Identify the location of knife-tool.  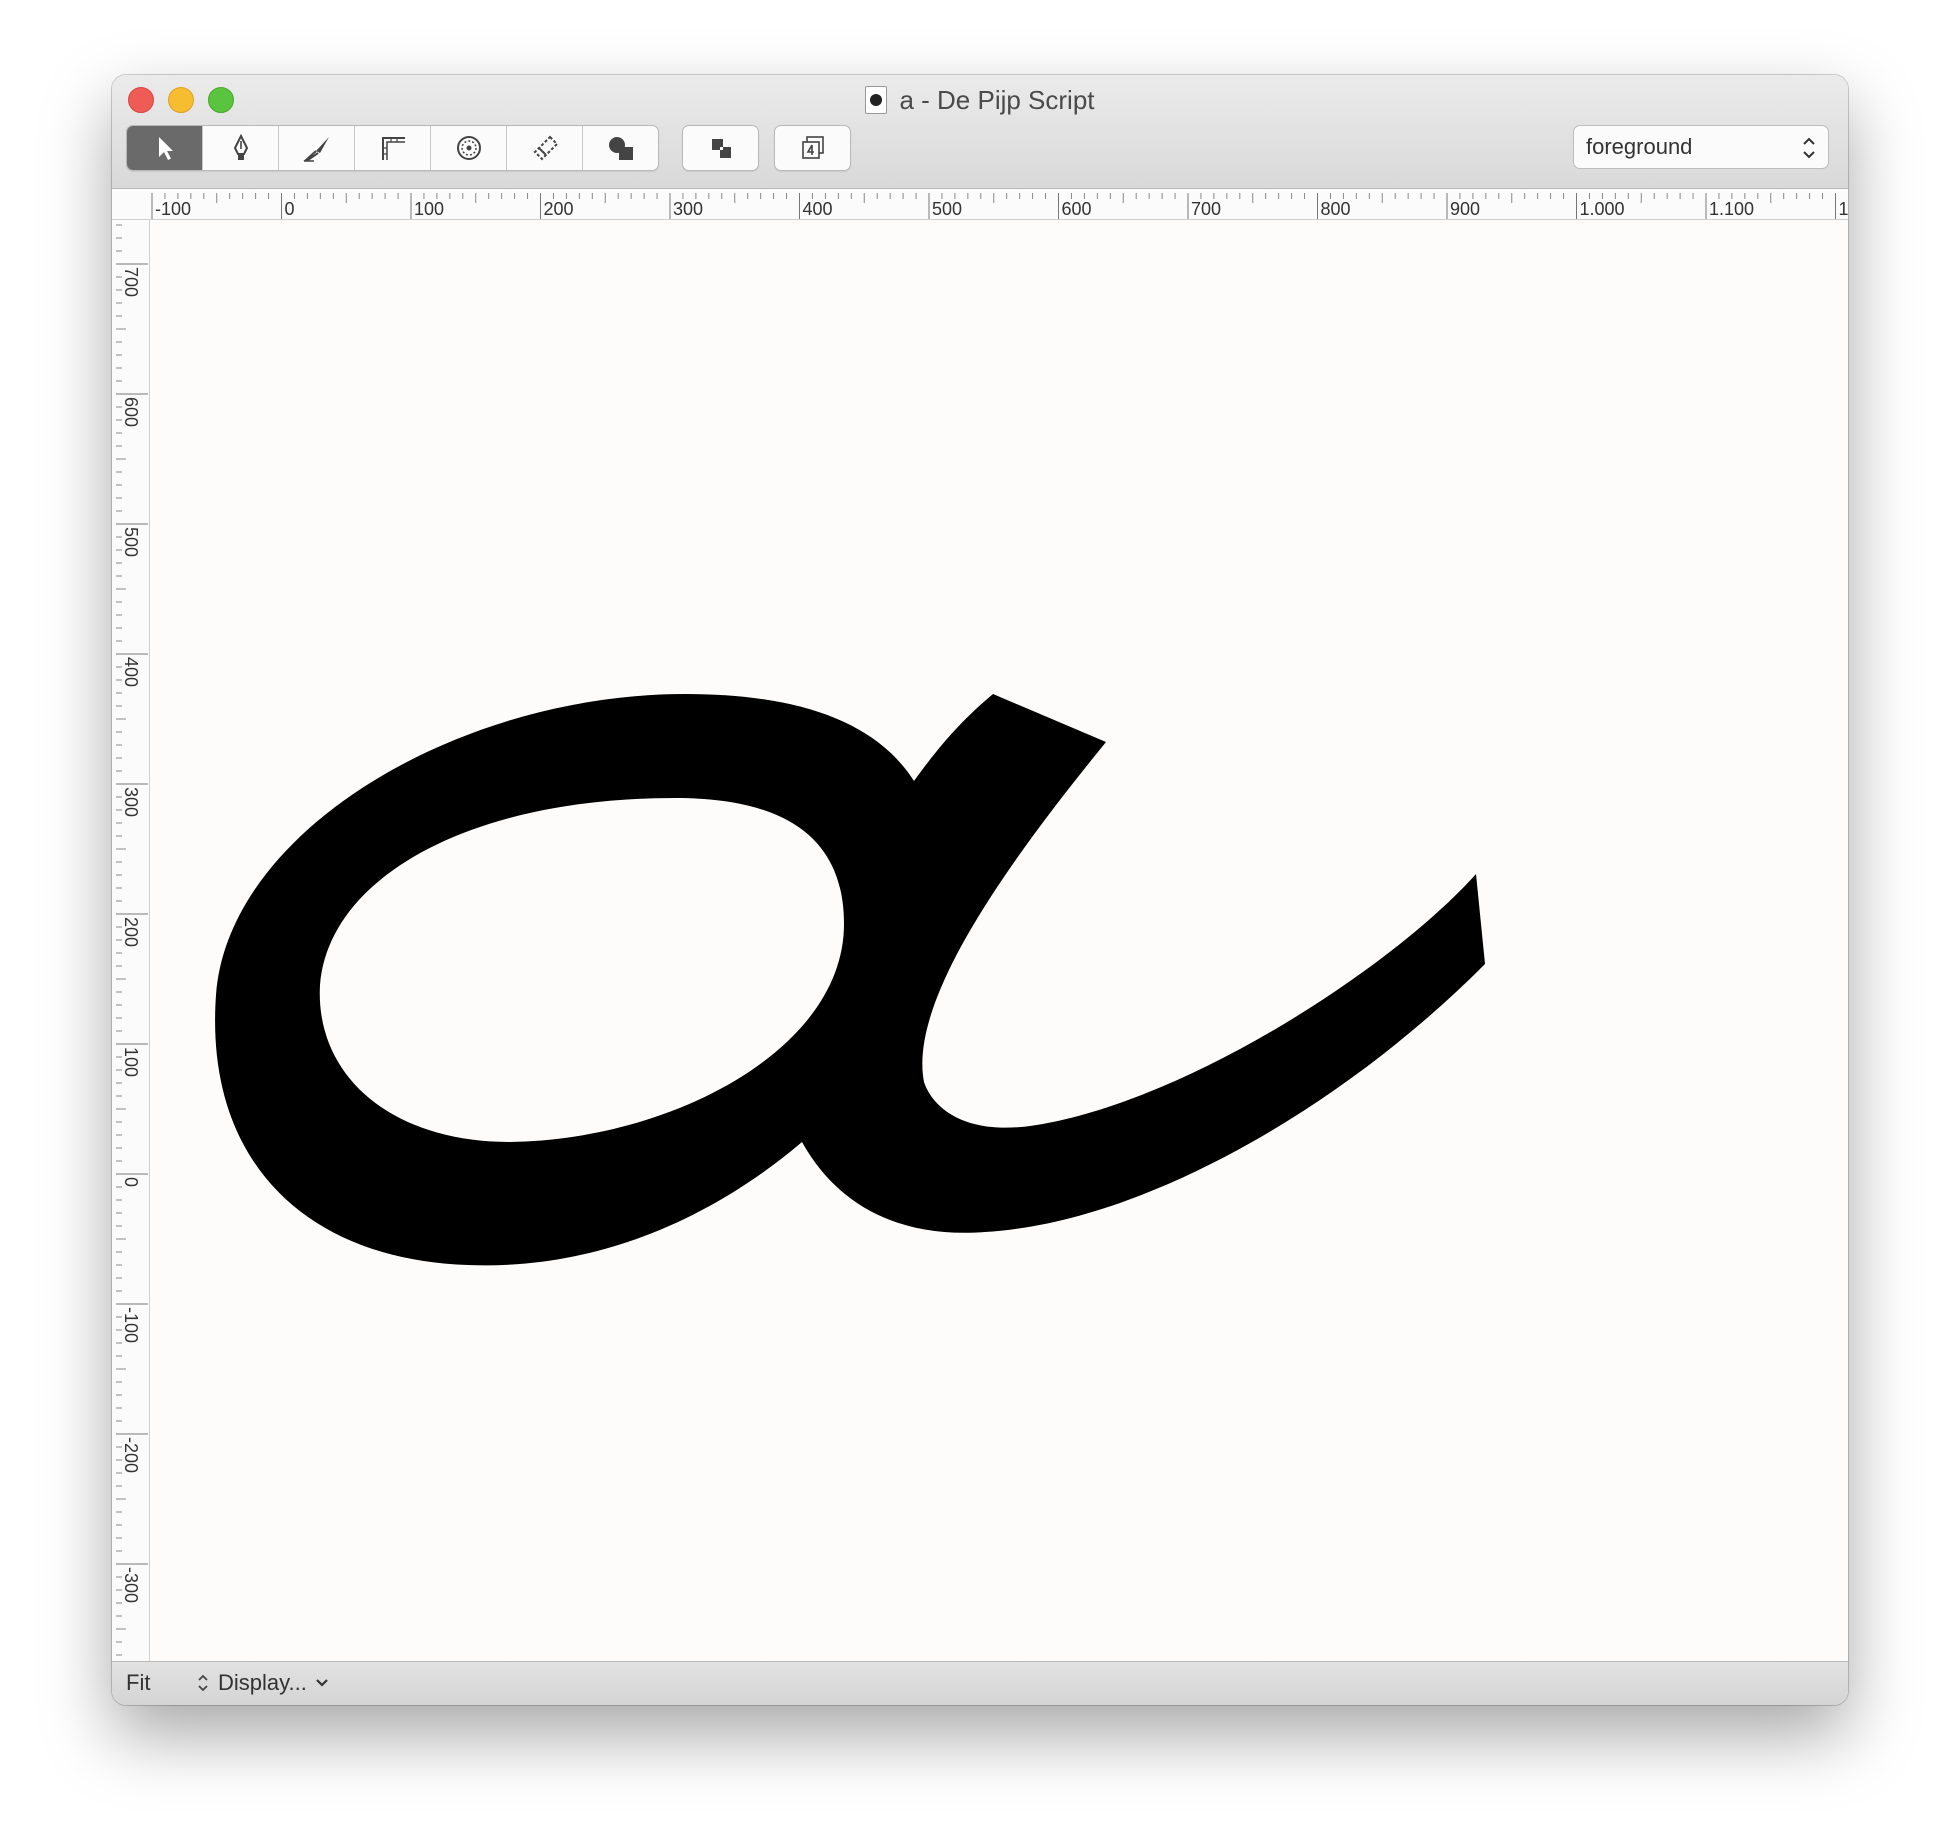
(317, 148).